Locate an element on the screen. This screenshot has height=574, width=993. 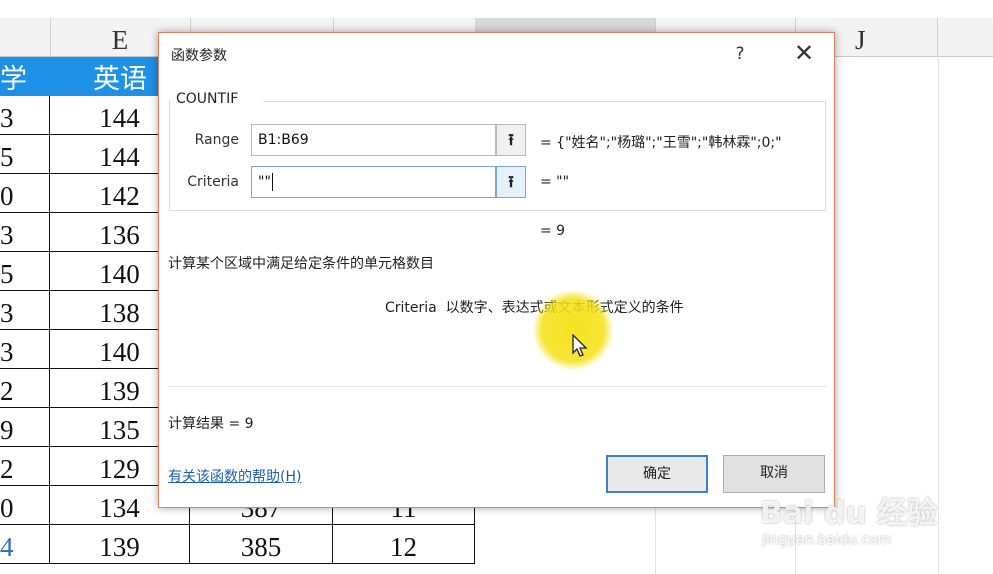
close-button: ✕ is located at coordinates (804, 54).